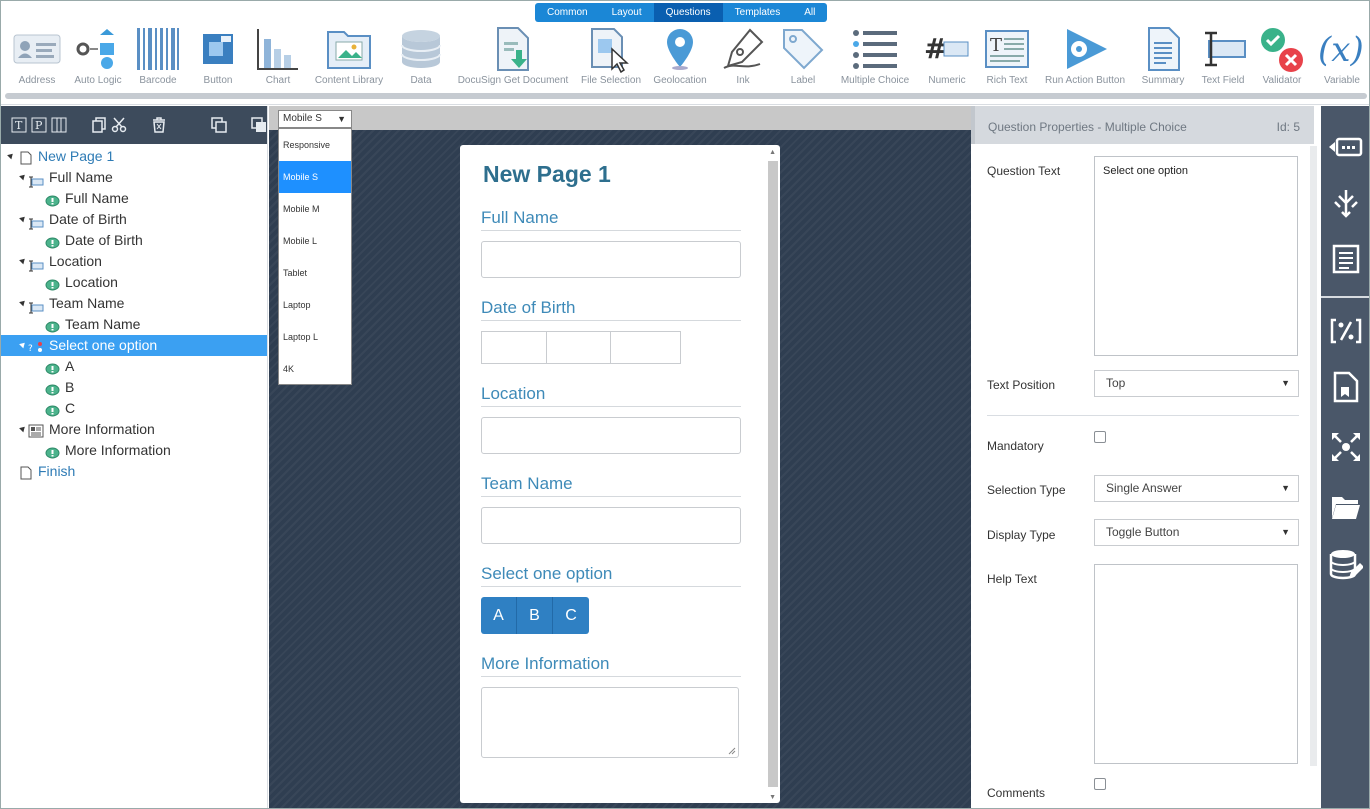 The height and width of the screenshot is (809, 1370). What do you see at coordinates (315, 119) in the screenshot?
I see `device-size-select: Mobile S ▼` at bounding box center [315, 119].